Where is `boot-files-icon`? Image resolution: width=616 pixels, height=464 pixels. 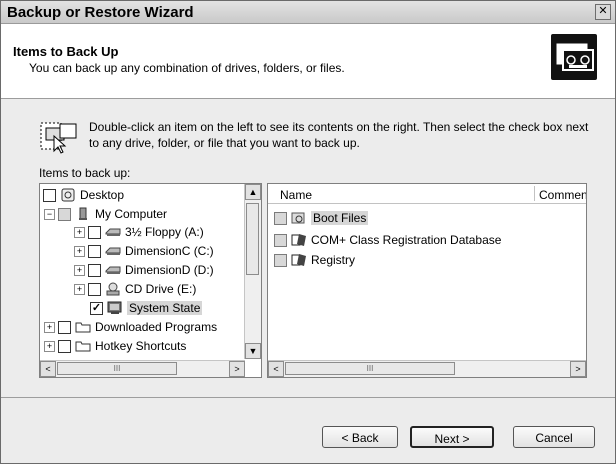
boot-files-icon is located at coordinates (299, 218).